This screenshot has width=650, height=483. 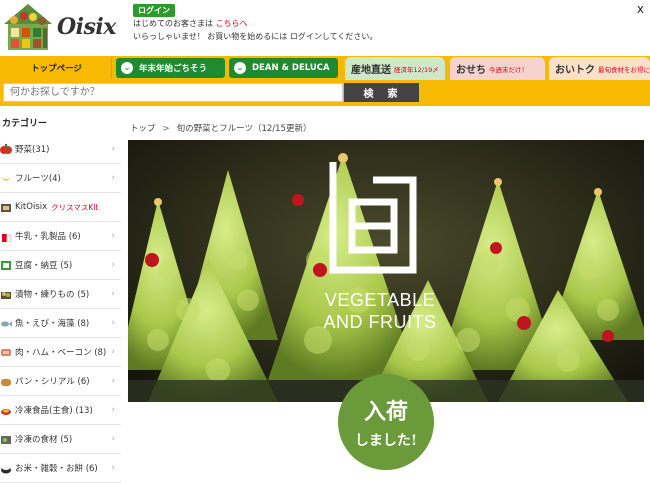 I want to click on sidebar-item-fruits: フルーツ(4) ›, so click(x=60, y=178).